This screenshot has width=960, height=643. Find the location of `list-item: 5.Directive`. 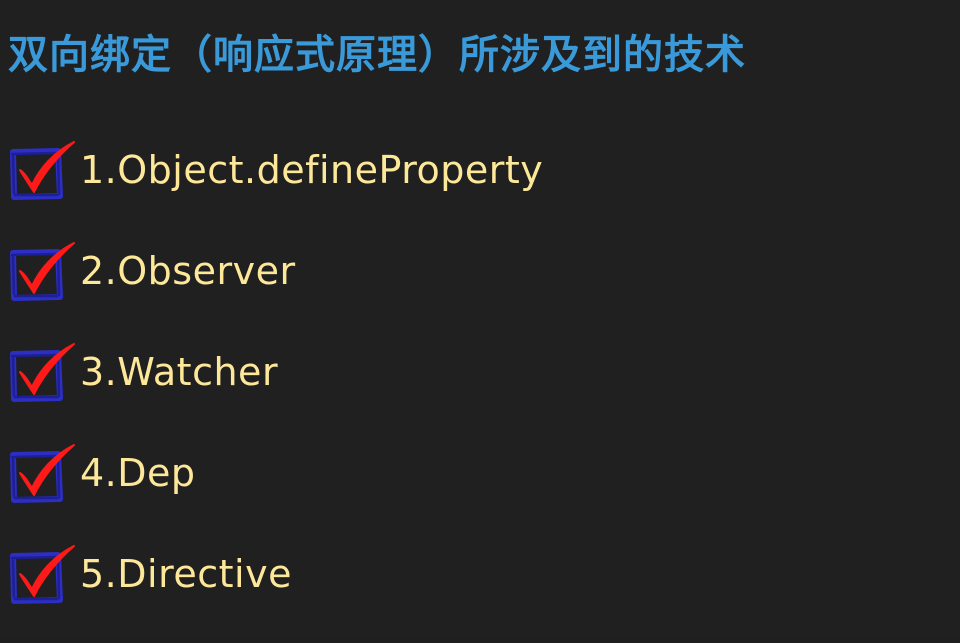

list-item: 5.Directive is located at coordinates (275, 592).